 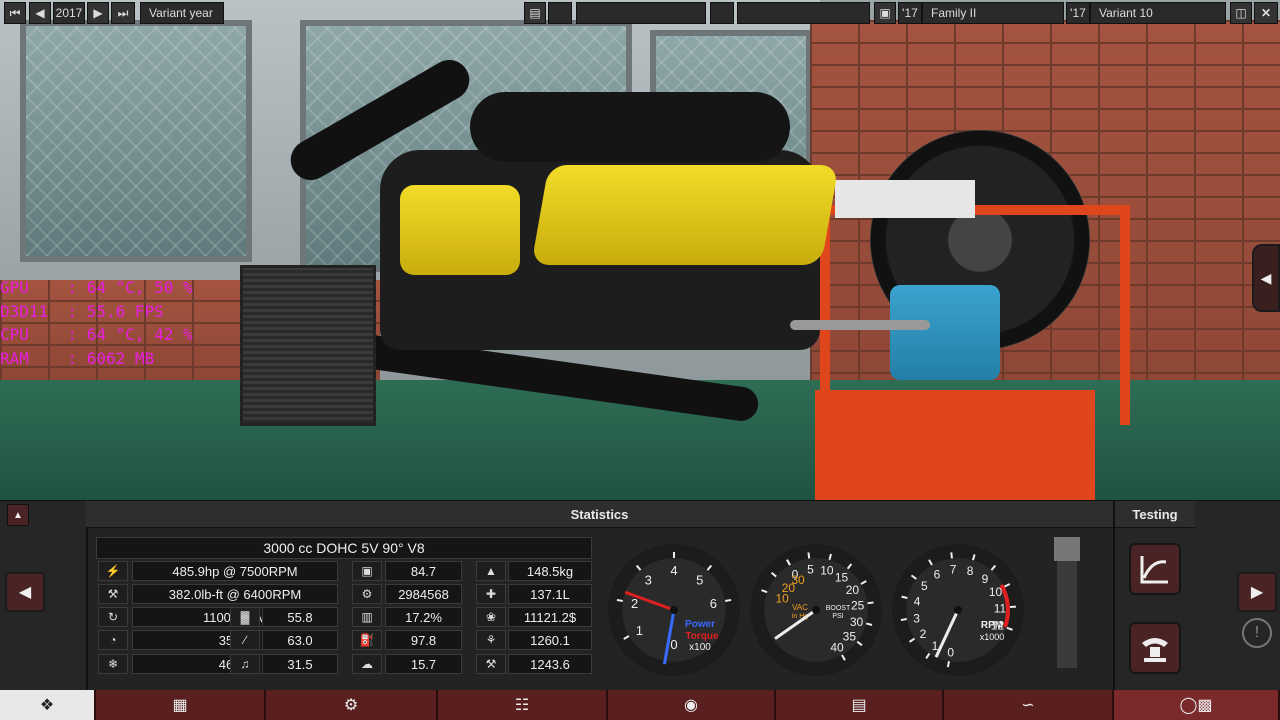 I want to click on nav-block: ▦, so click(x=181, y=705).